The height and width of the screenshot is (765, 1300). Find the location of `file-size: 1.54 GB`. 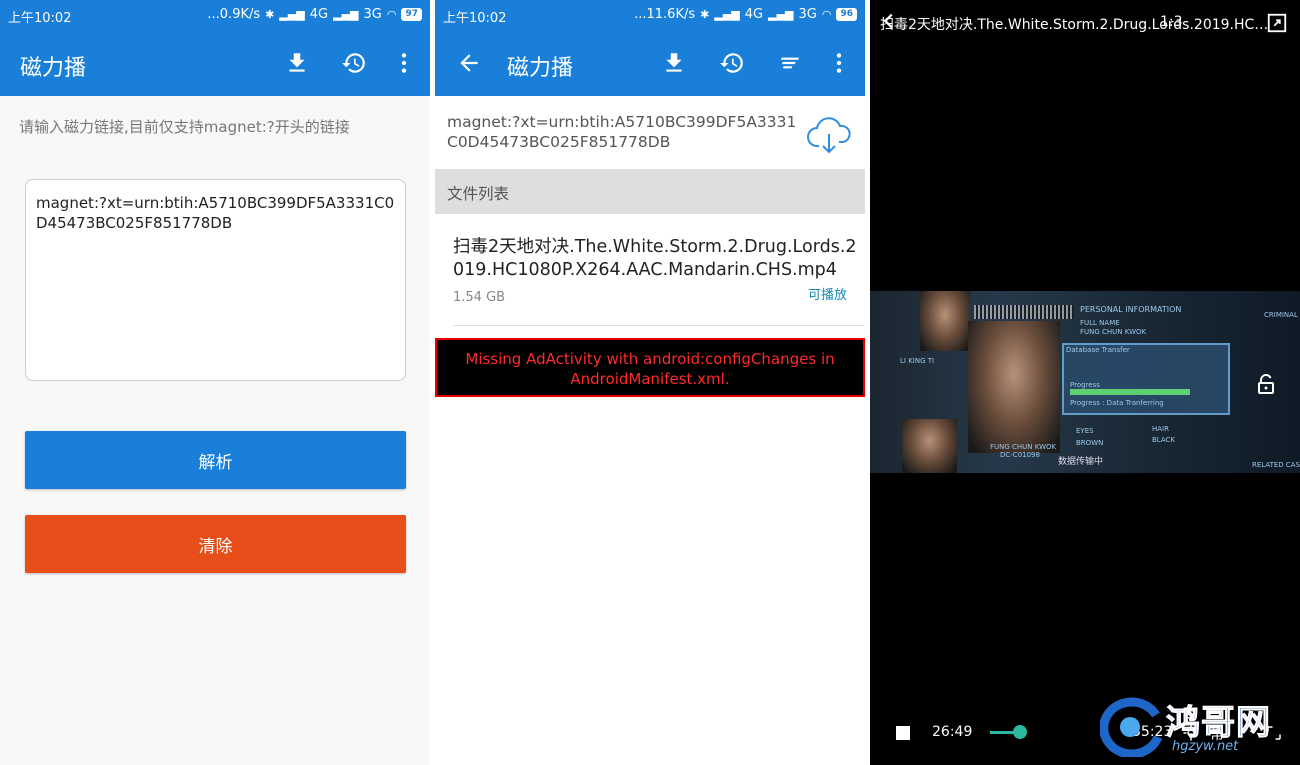

file-size: 1.54 GB is located at coordinates (479, 297).